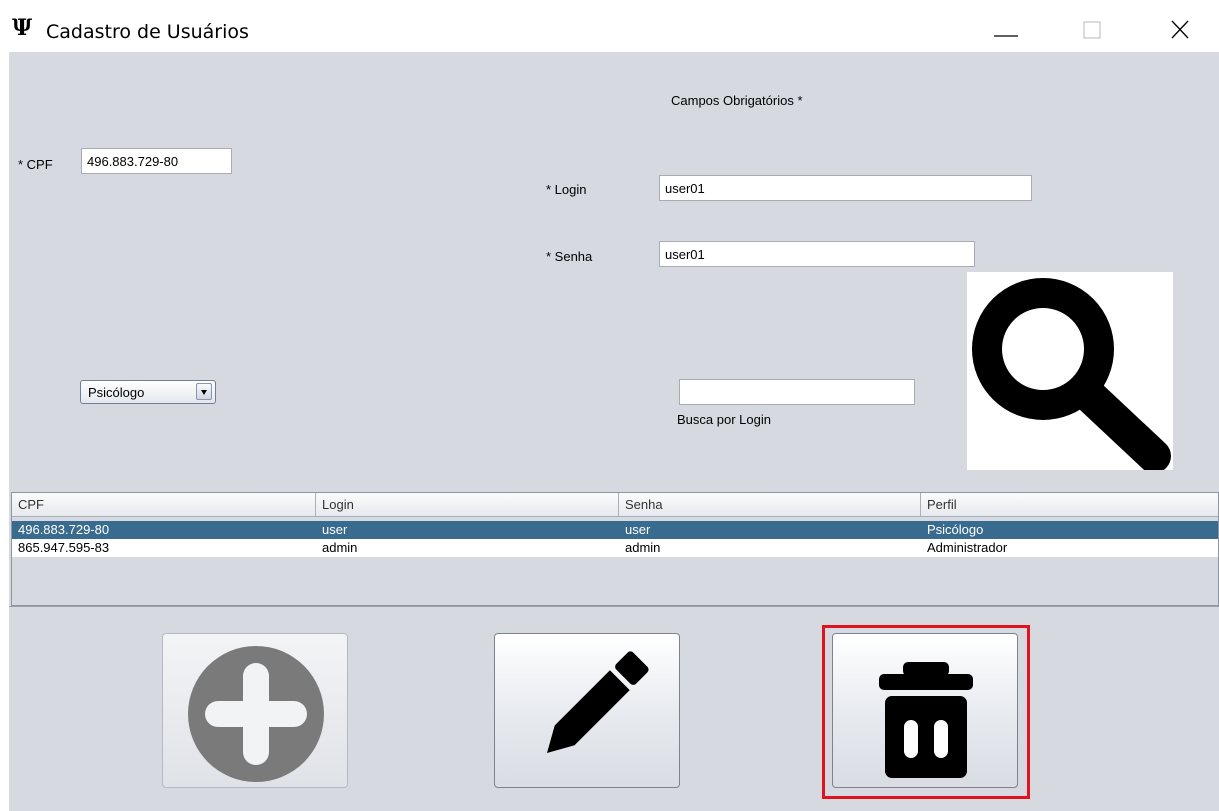  What do you see at coordinates (638, 529) in the screenshot?
I see `cell-senha: user` at bounding box center [638, 529].